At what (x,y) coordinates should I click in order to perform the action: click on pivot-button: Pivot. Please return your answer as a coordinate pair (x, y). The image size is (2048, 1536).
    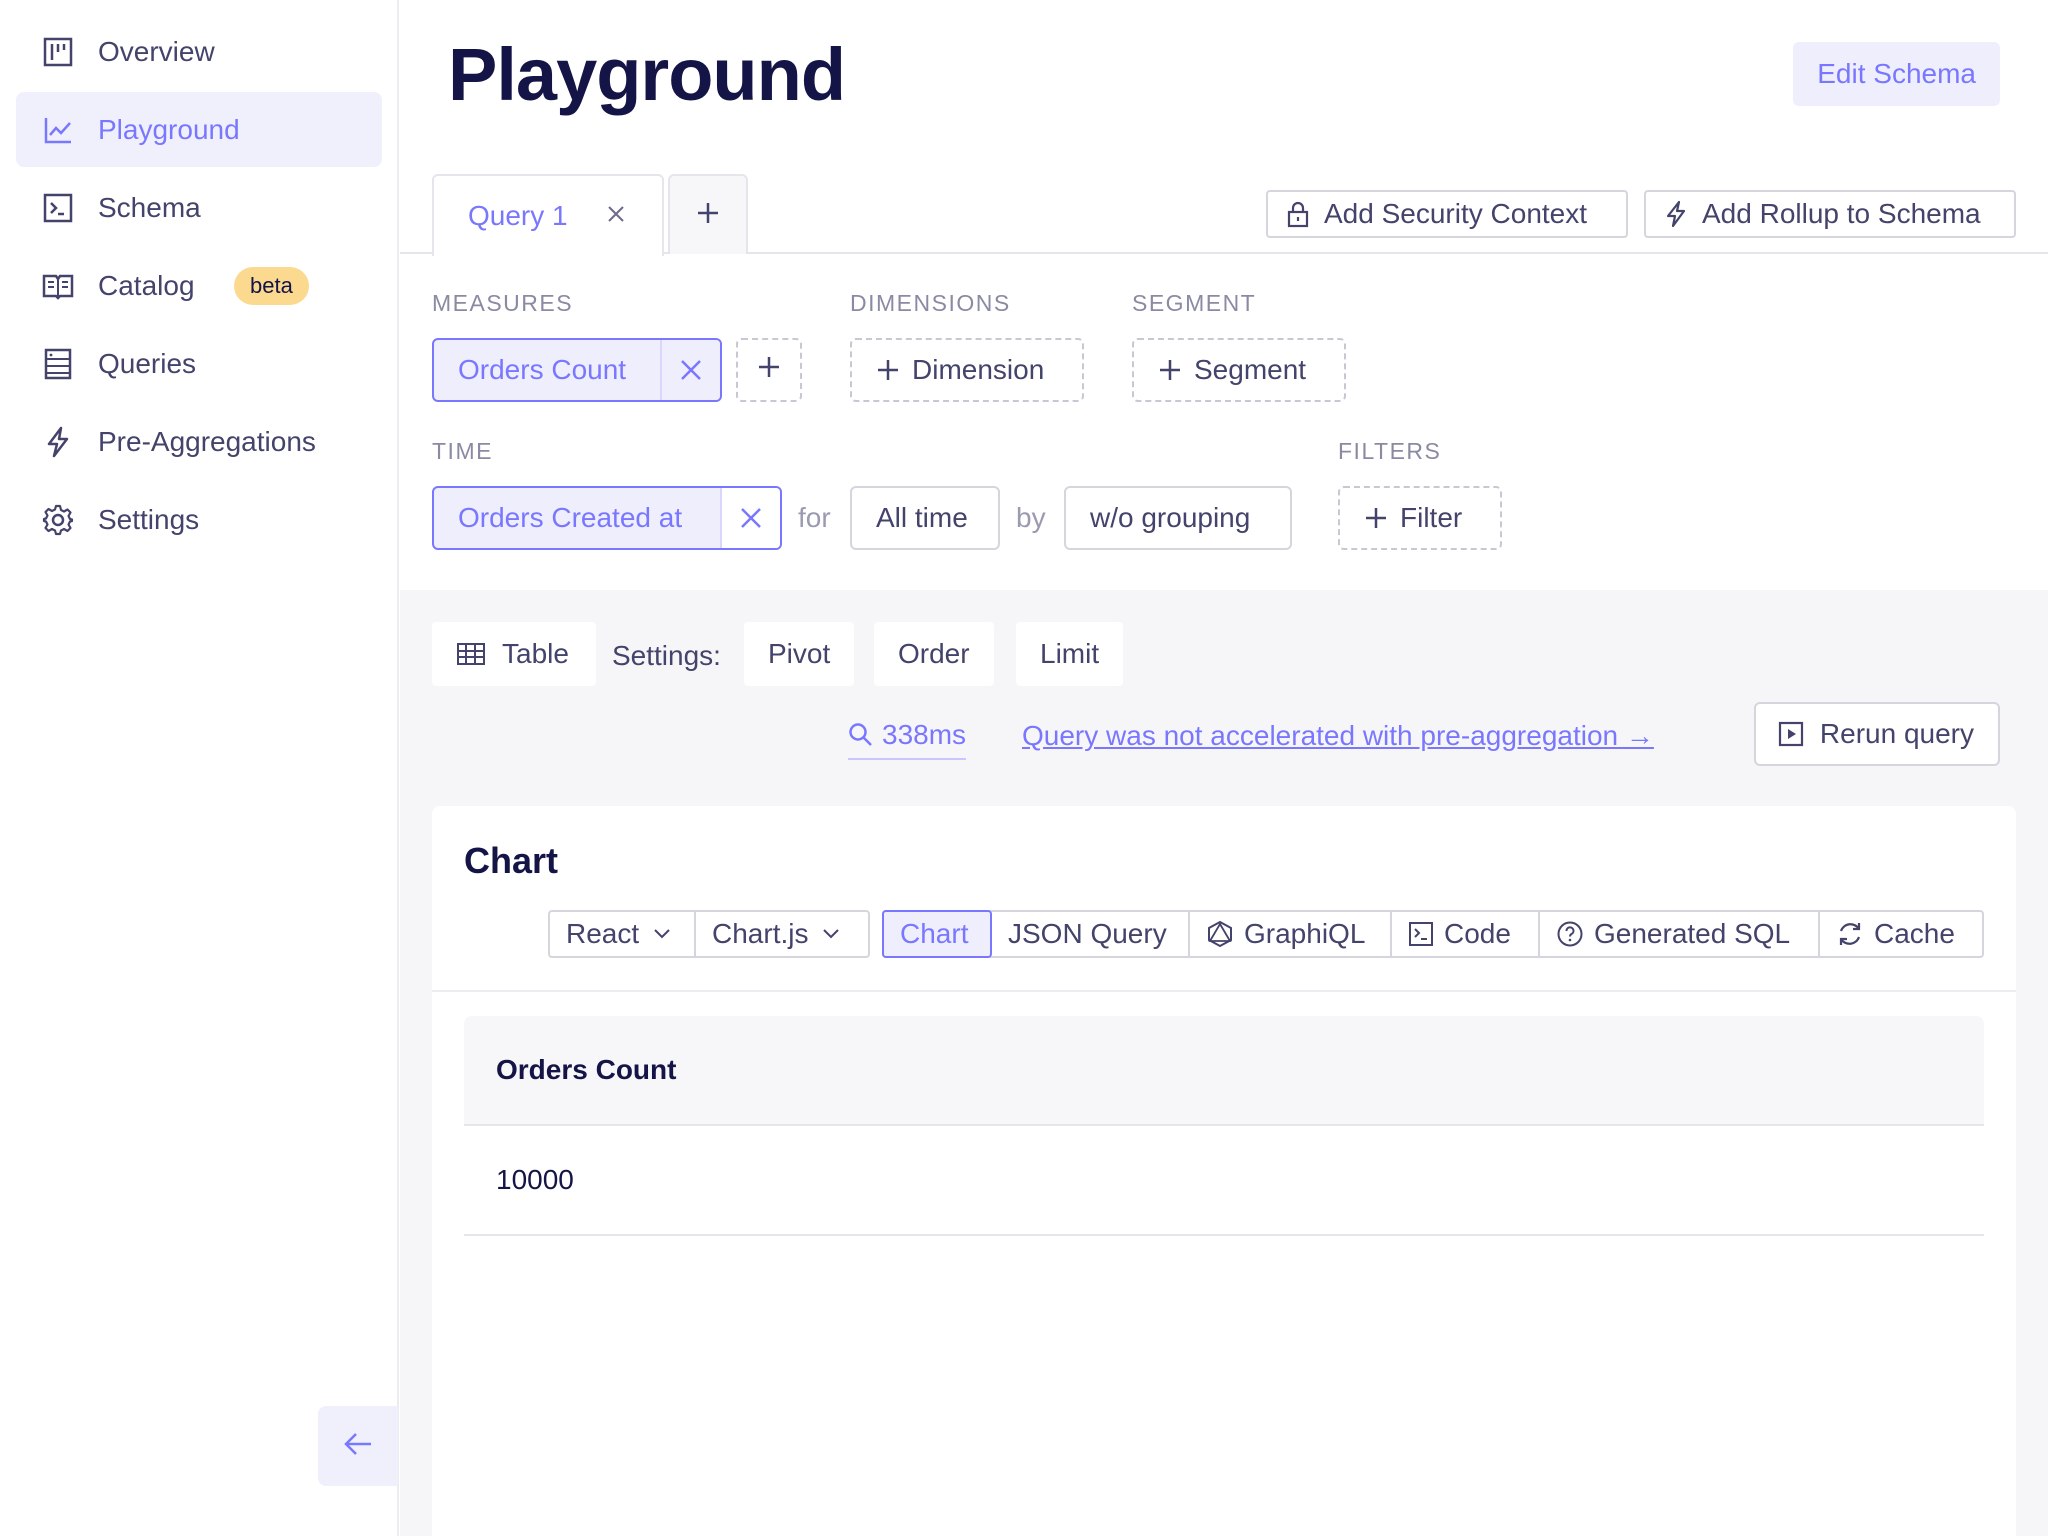
    Looking at the image, I should click on (799, 654).